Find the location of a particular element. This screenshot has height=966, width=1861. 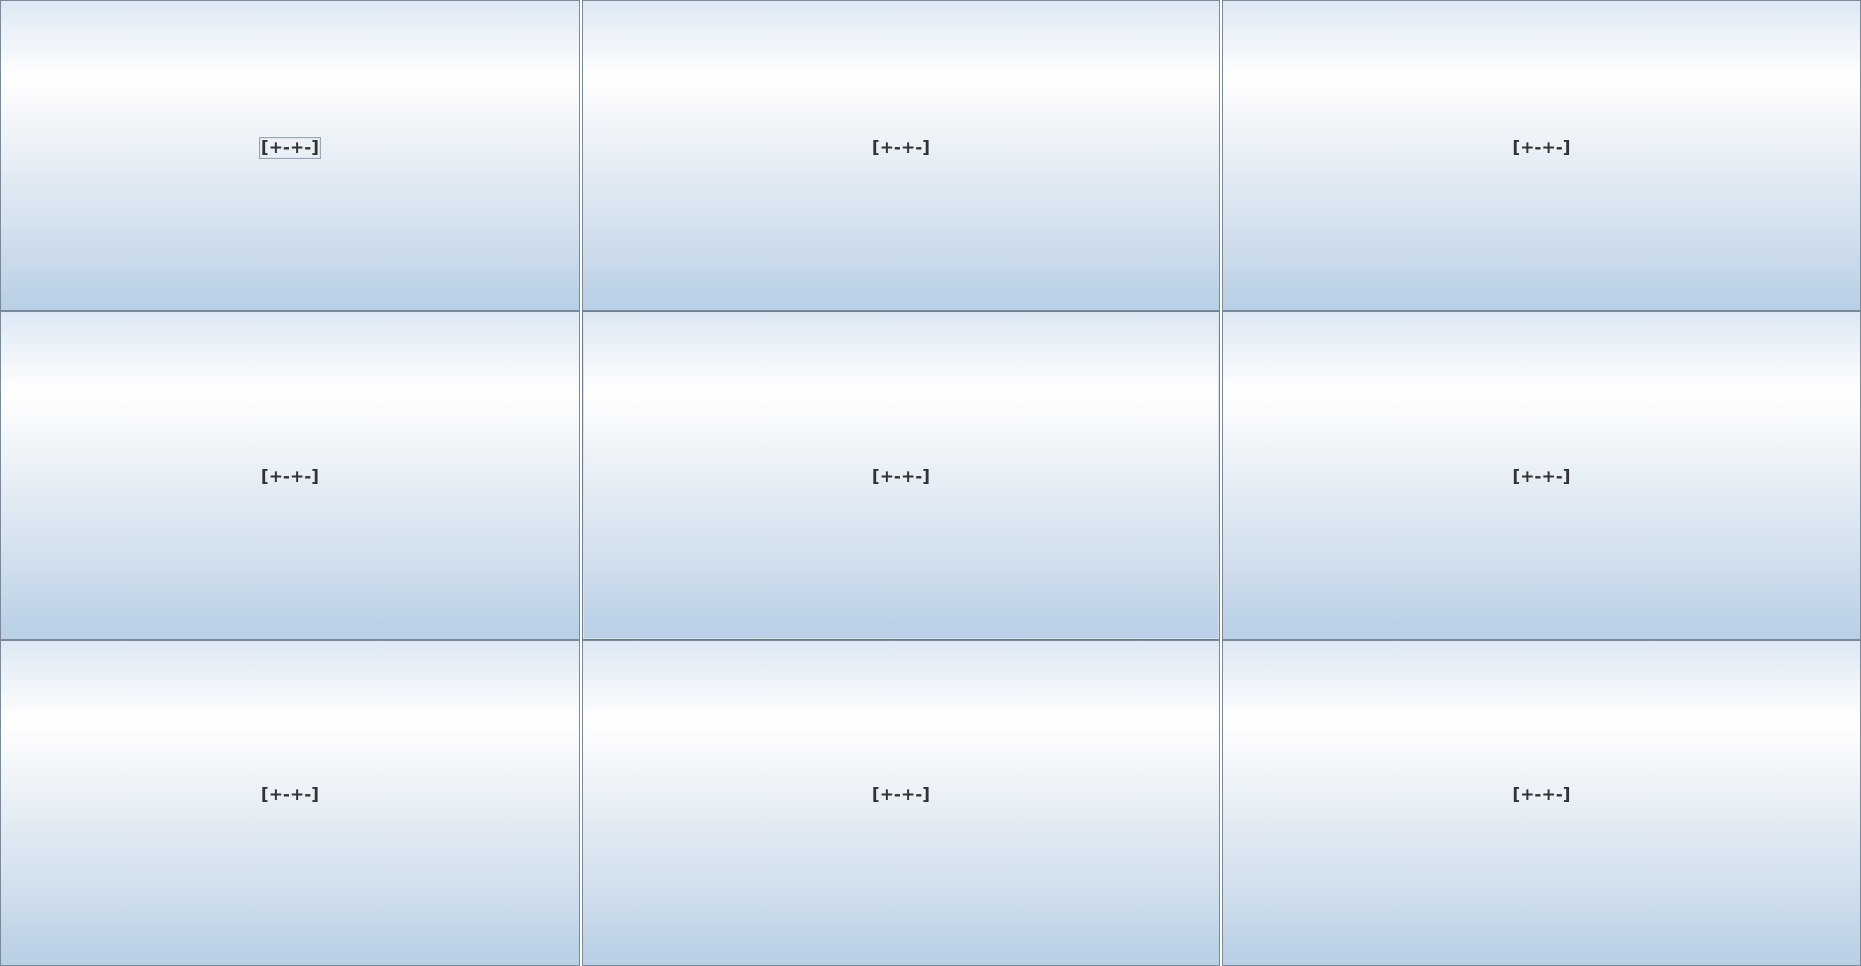

grid-button-7: [+-+-] is located at coordinates (290, 803).